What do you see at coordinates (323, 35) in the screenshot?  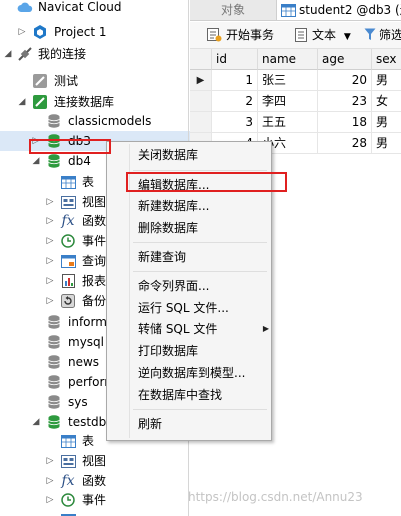 I see `text-view-button: 文本 ▼` at bounding box center [323, 35].